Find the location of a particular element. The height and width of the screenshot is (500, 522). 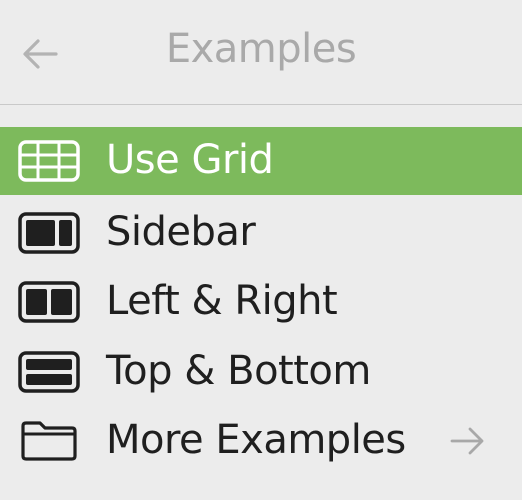

menu-item-more-examples: More Examples is located at coordinates (261, 441).